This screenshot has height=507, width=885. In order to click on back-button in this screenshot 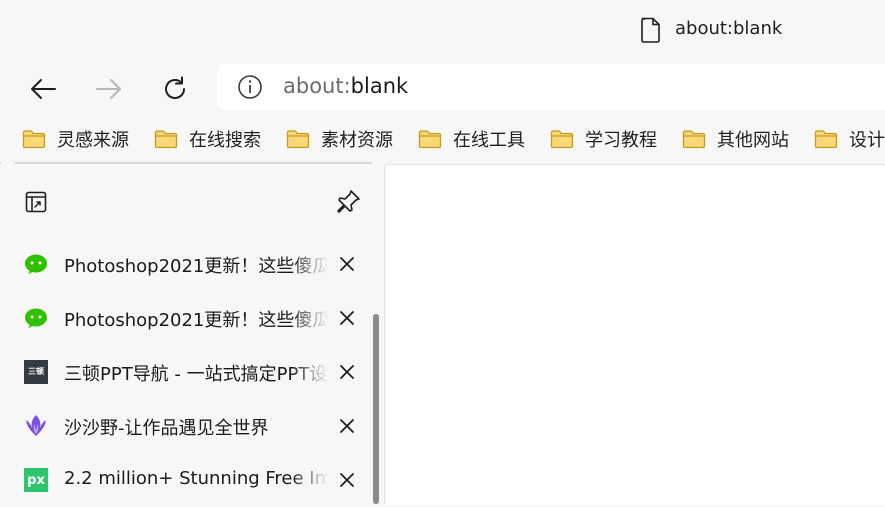, I will do `click(43, 89)`.